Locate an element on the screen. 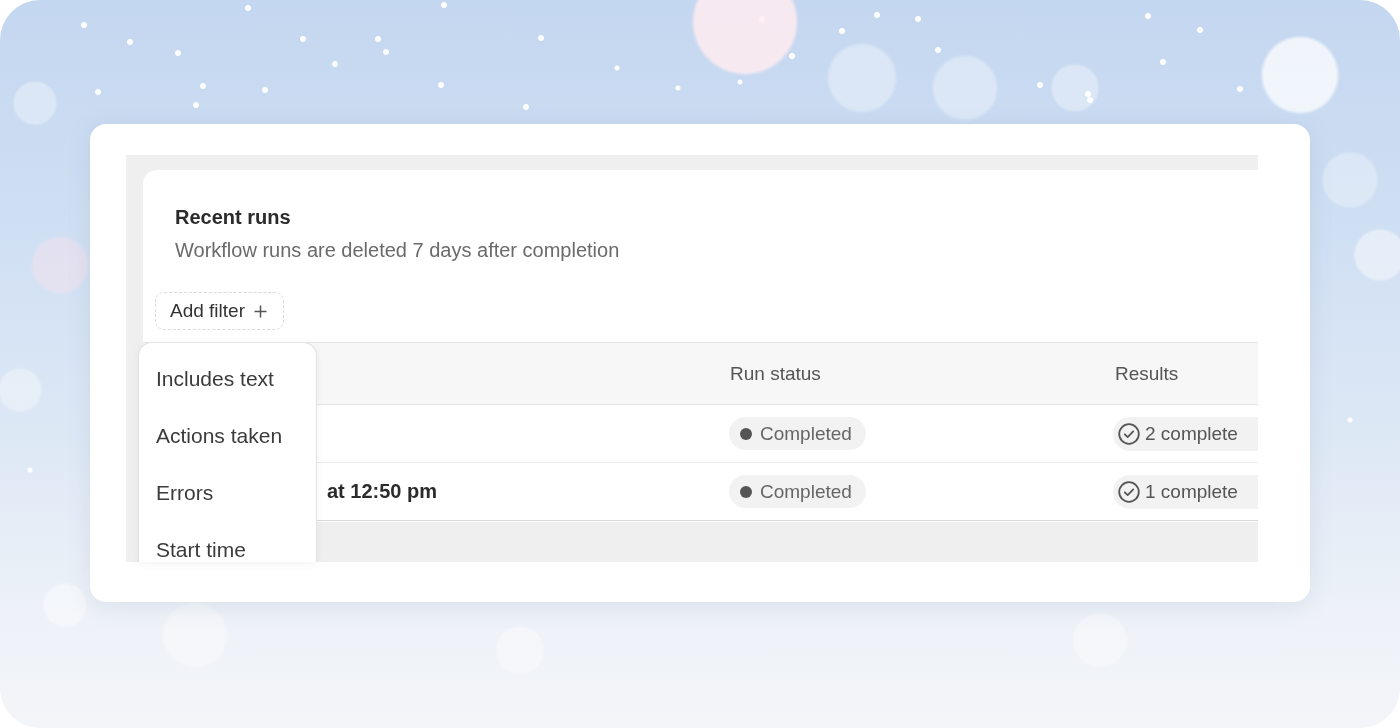 The width and height of the screenshot is (1400, 728). table-cell: at 12:50 pm is located at coordinates (382, 491).